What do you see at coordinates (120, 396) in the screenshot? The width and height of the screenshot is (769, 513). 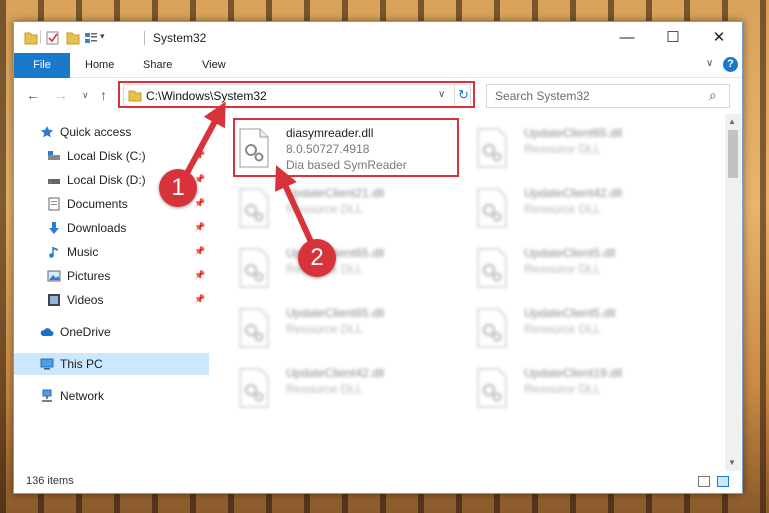 I see `sidebar-item-network: Network` at bounding box center [120, 396].